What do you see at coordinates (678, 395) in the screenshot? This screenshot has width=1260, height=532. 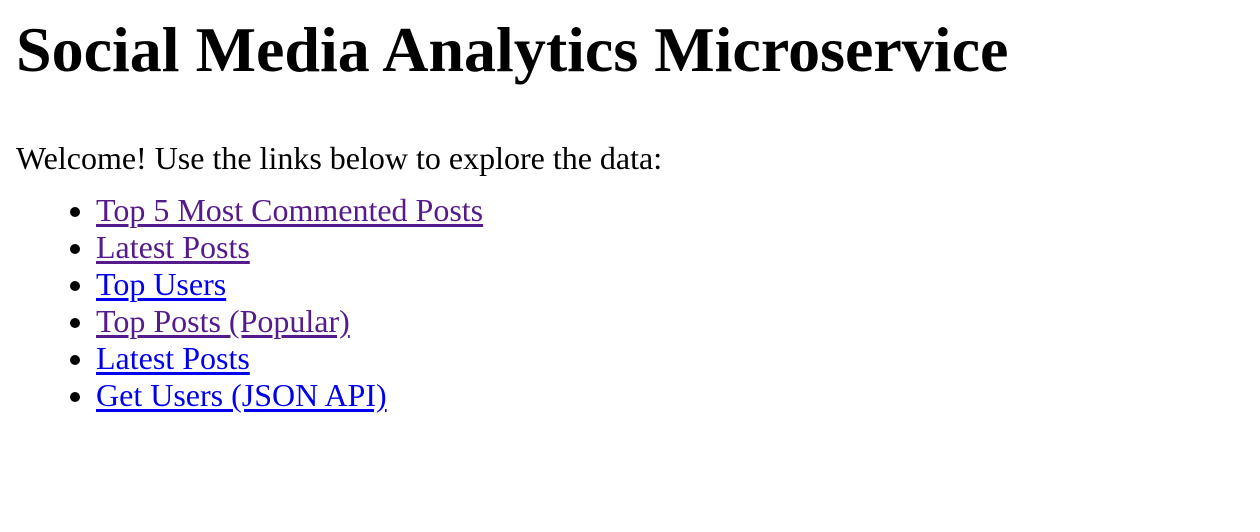 I see `list-item: Get Users (JSON API)` at bounding box center [678, 395].